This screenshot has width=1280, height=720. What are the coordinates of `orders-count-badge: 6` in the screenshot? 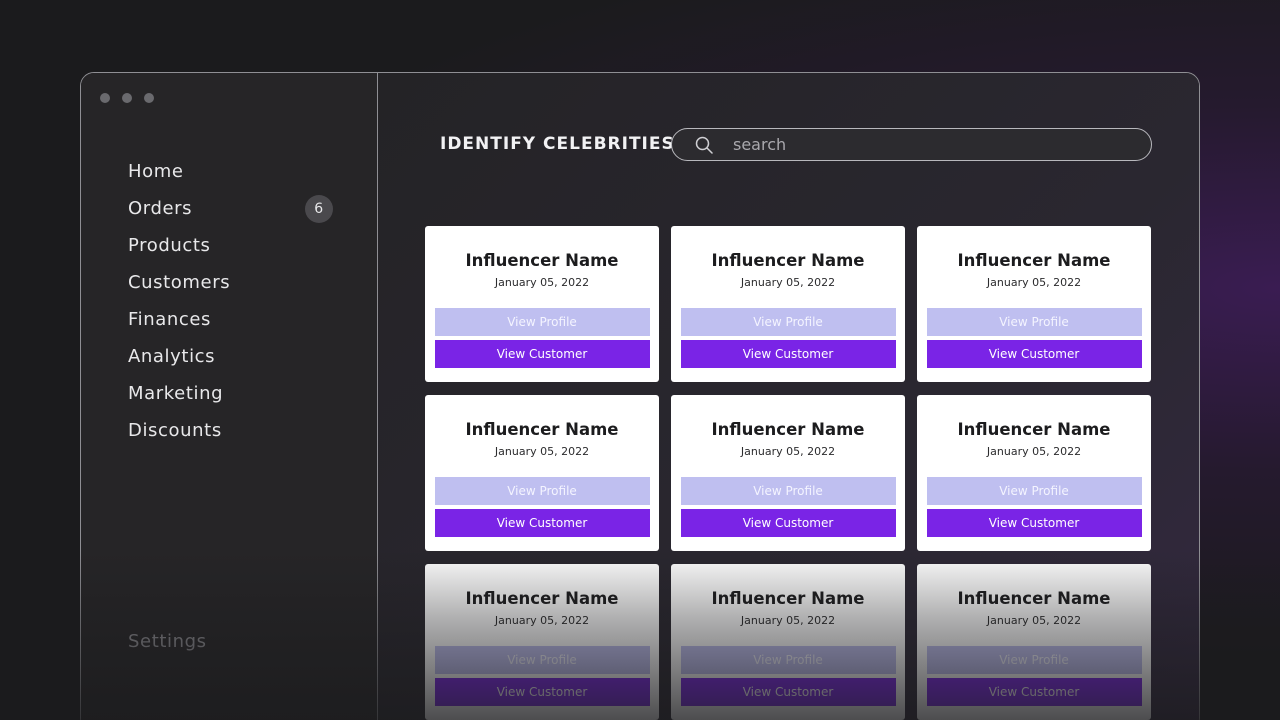 It's located at (319, 208).